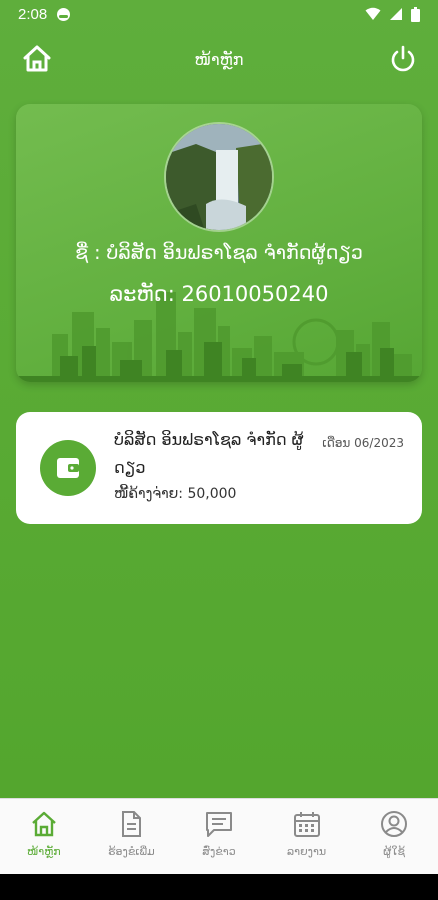  I want to click on app-header: ໜ້າຫຼັກ, so click(219, 59).